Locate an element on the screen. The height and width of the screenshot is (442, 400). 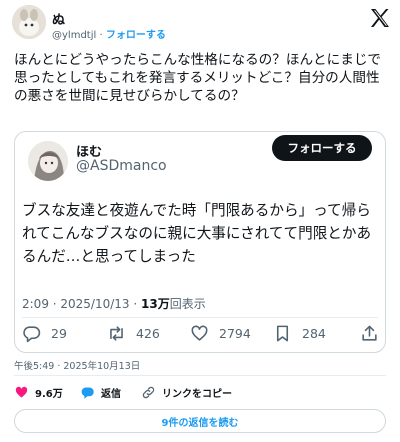
link-icon is located at coordinates (148, 392).